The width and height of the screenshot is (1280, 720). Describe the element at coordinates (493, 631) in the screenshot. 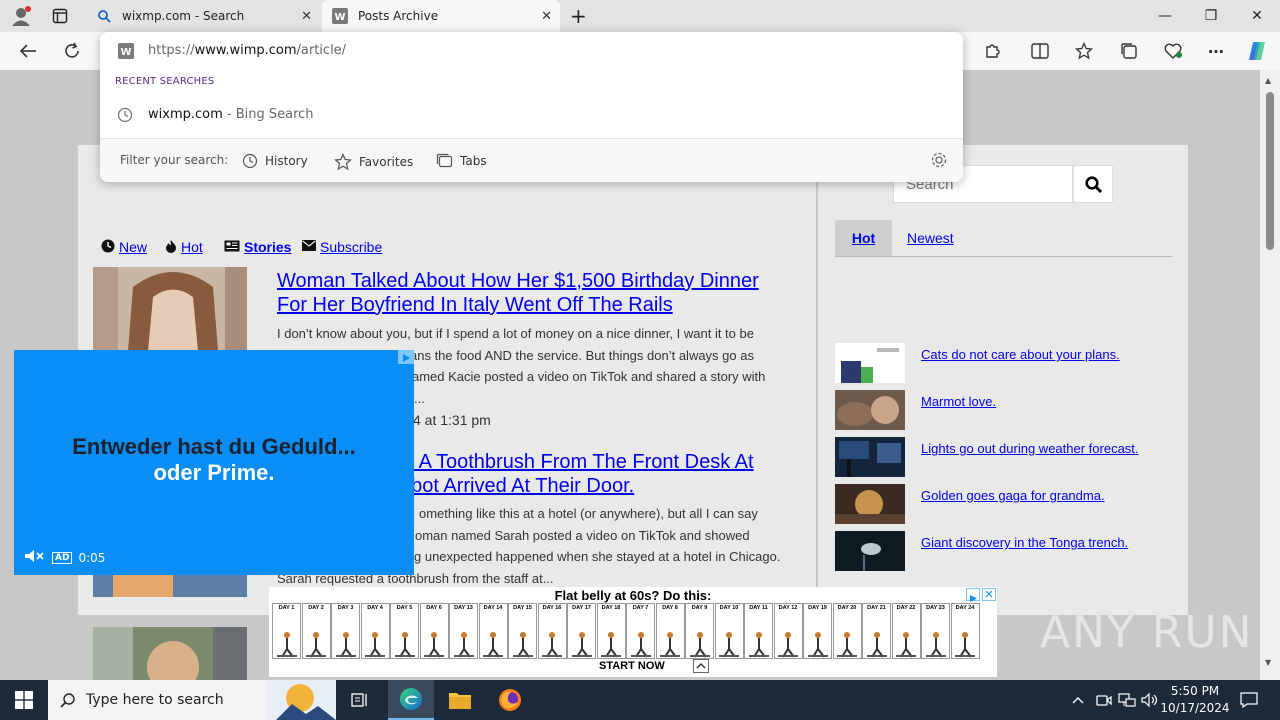

I see `day-cell: DAY 14` at that location.